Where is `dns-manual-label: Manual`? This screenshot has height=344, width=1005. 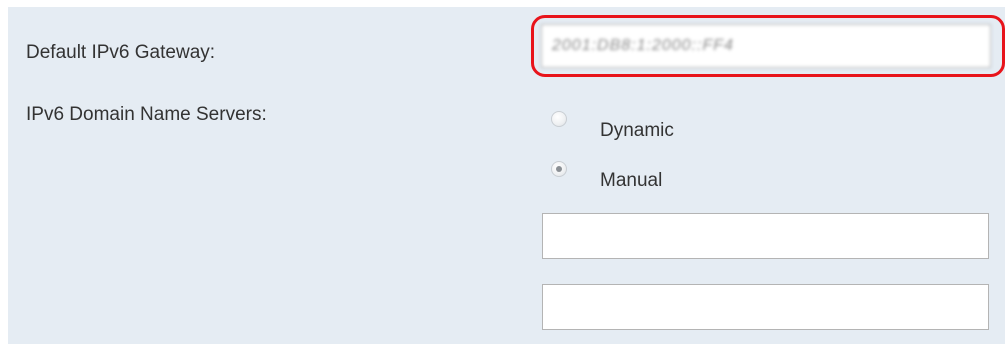 dns-manual-label: Manual is located at coordinates (631, 180).